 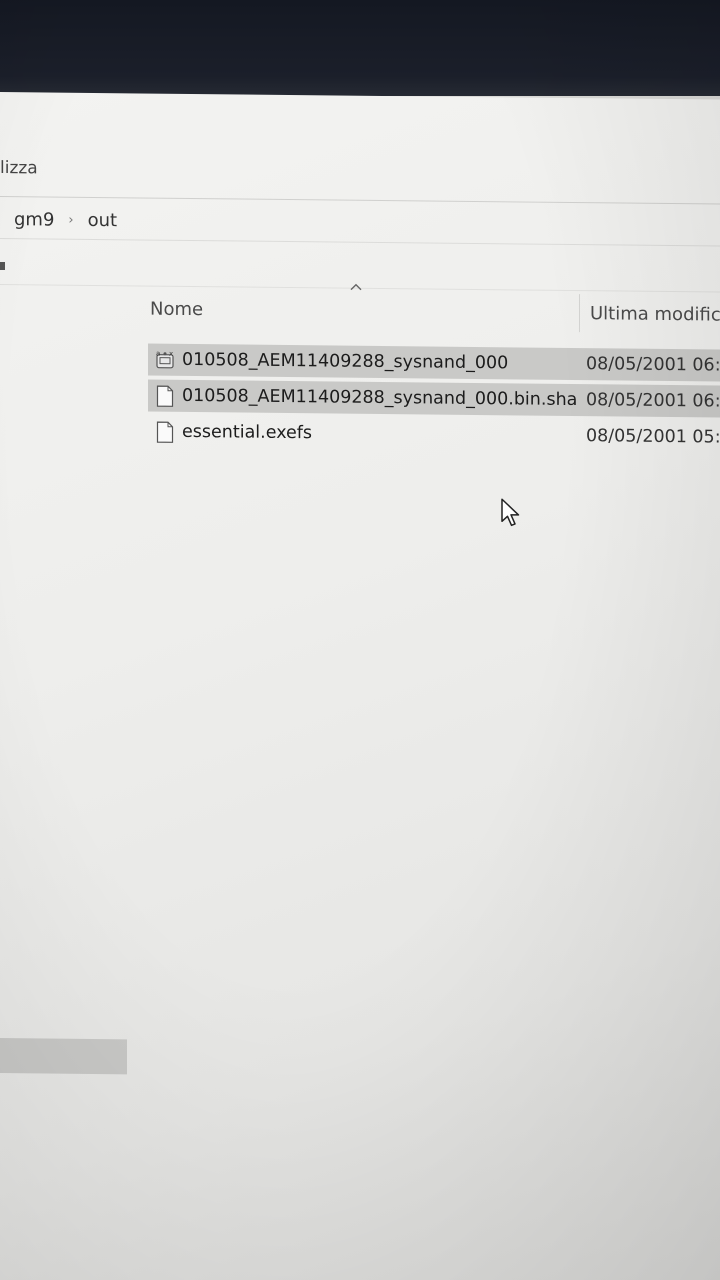 What do you see at coordinates (70, 219) in the screenshot?
I see `breadcrumb-chevron-icon: ›` at bounding box center [70, 219].